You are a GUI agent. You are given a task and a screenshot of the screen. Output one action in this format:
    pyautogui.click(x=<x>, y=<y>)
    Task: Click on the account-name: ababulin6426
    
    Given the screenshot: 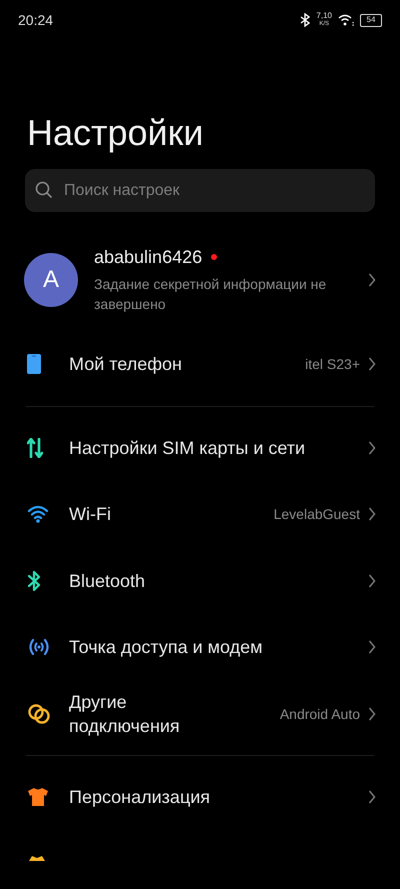 What is the action you would take?
    pyautogui.click(x=148, y=257)
    